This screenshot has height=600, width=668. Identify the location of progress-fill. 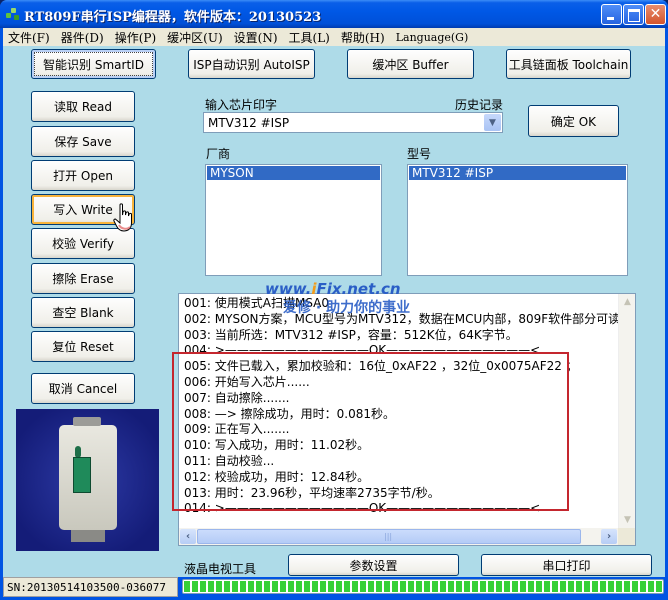
(423, 586).